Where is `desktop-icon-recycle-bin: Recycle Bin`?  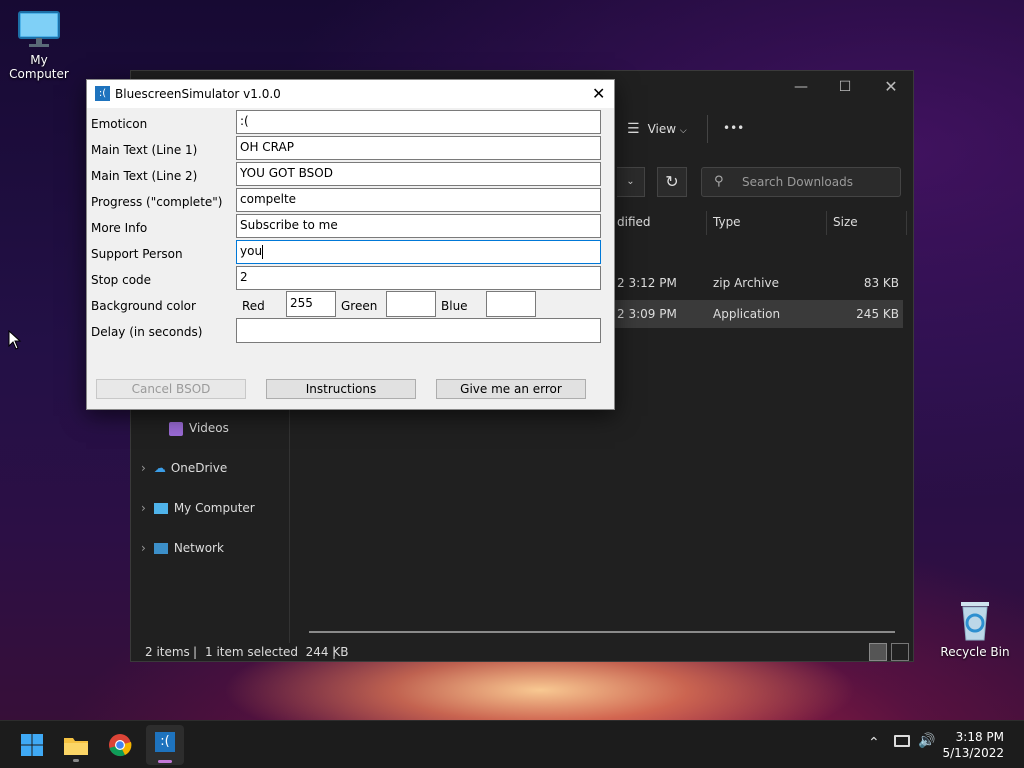 desktop-icon-recycle-bin: Recycle Bin is located at coordinates (975, 628).